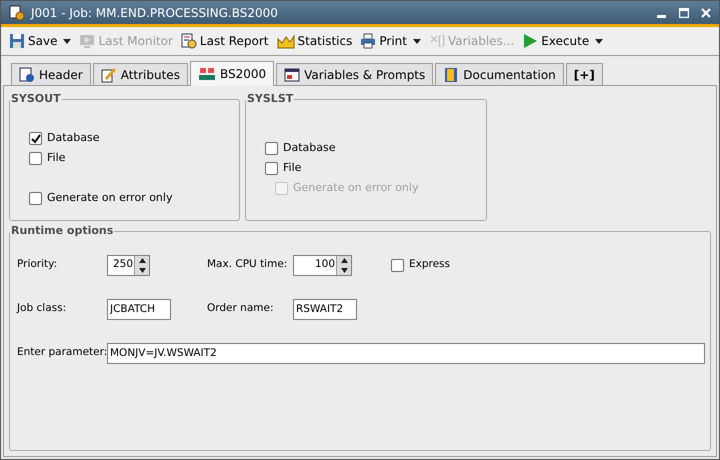 This screenshot has width=720, height=460. I want to click on chart-icon, so click(285, 41).